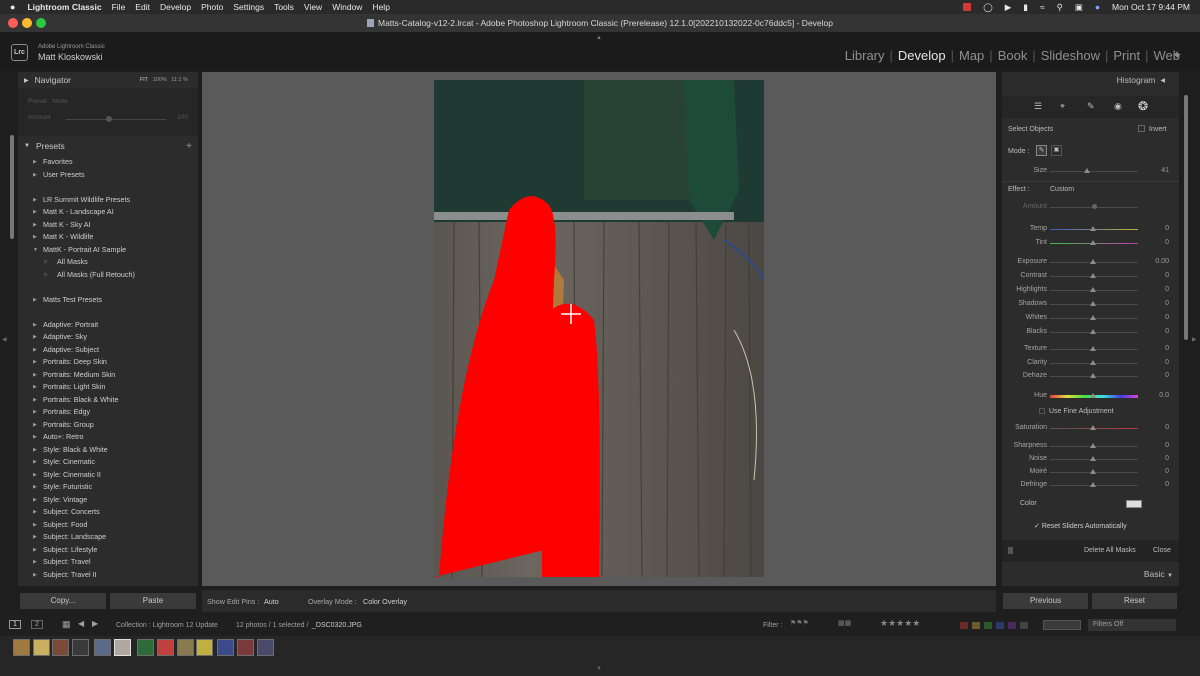  What do you see at coordinates (599, 669) in the screenshot?
I see `collapse-bottom-icon: ▼` at bounding box center [599, 669].